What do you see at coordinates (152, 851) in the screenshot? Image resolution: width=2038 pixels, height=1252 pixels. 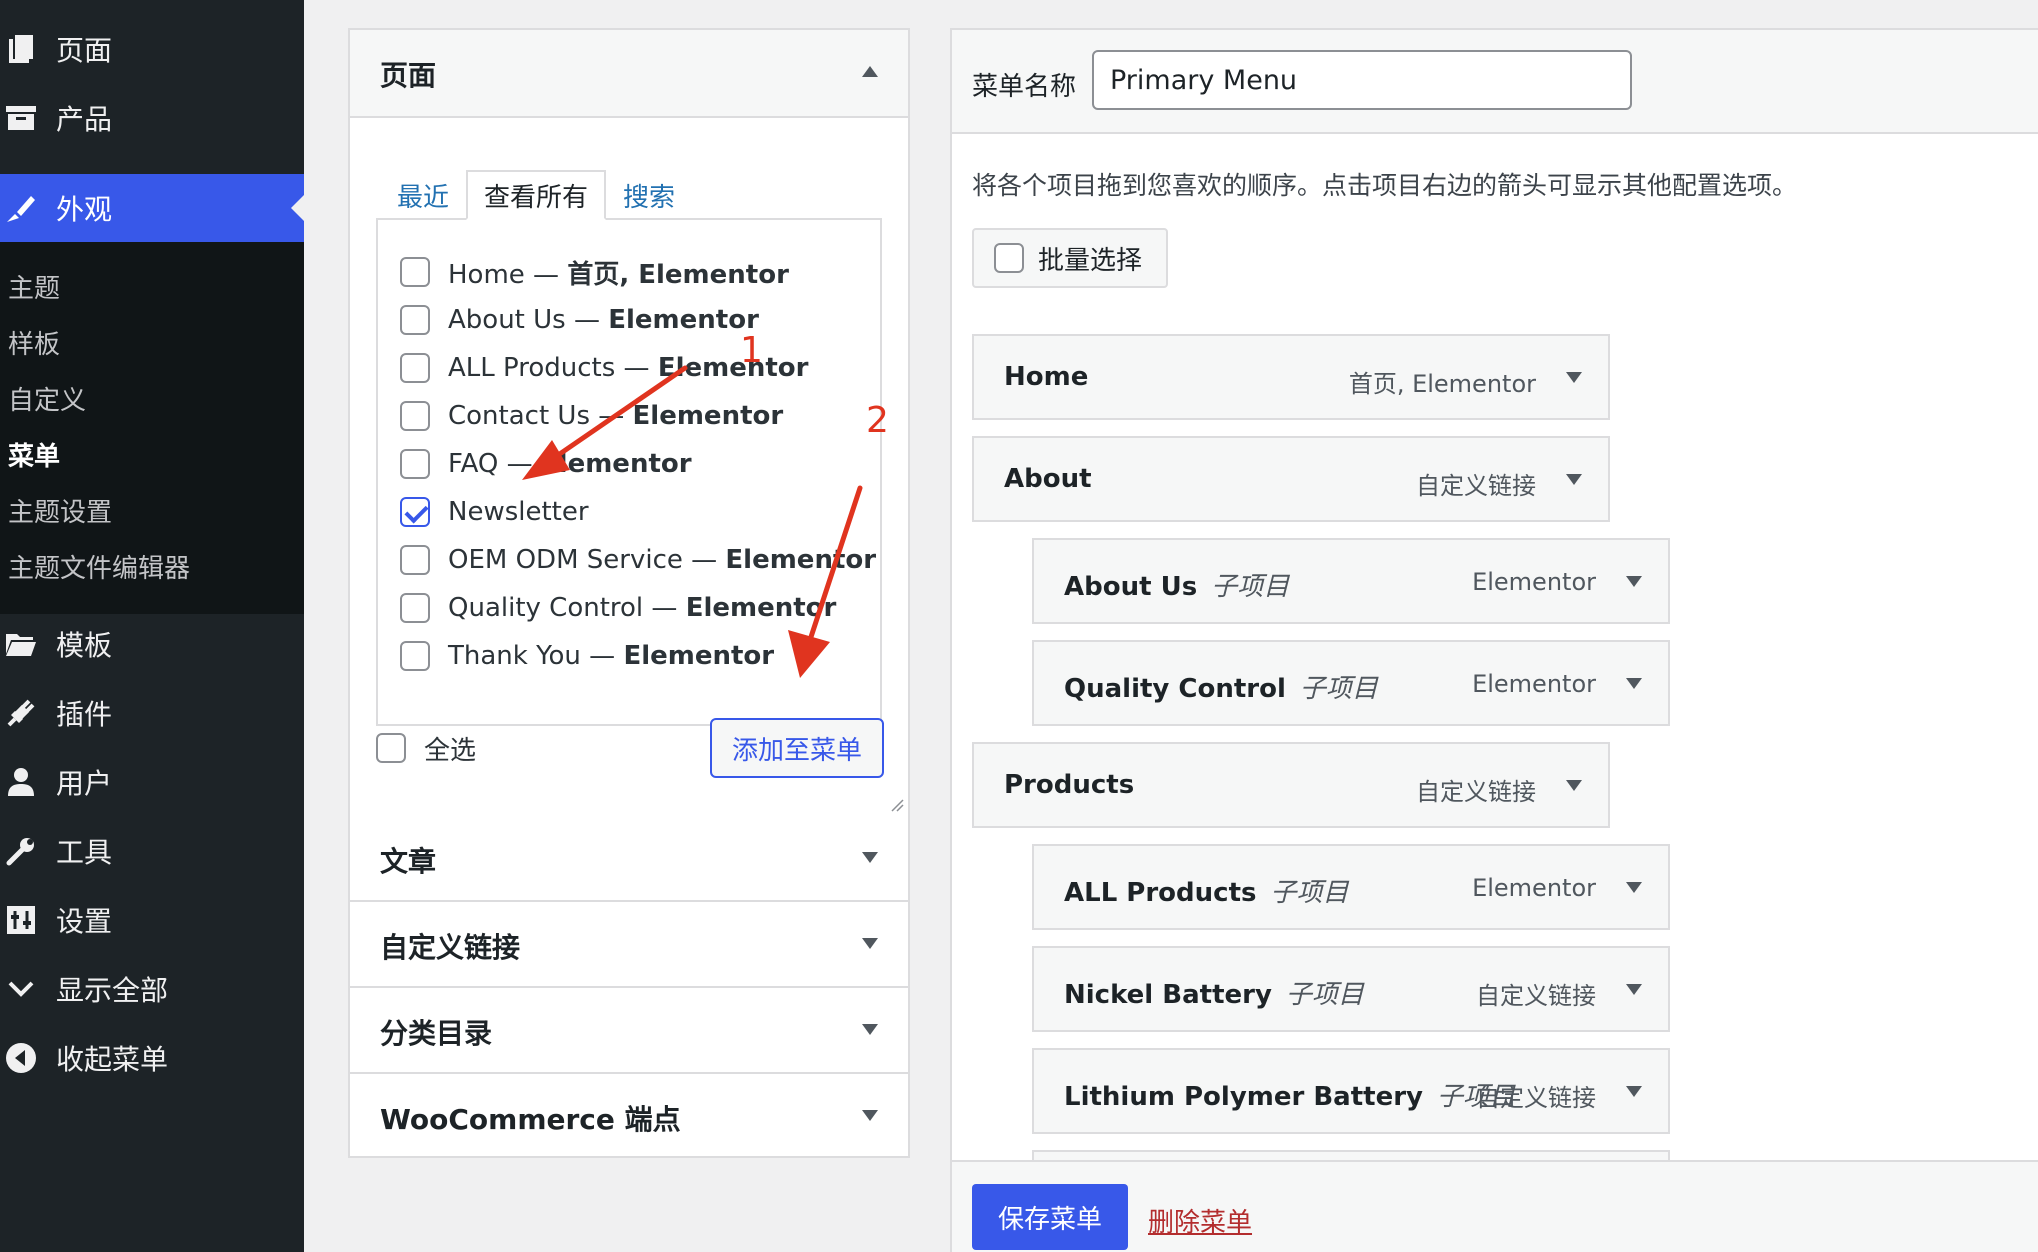 I see `nav-item-tools: 工具` at bounding box center [152, 851].